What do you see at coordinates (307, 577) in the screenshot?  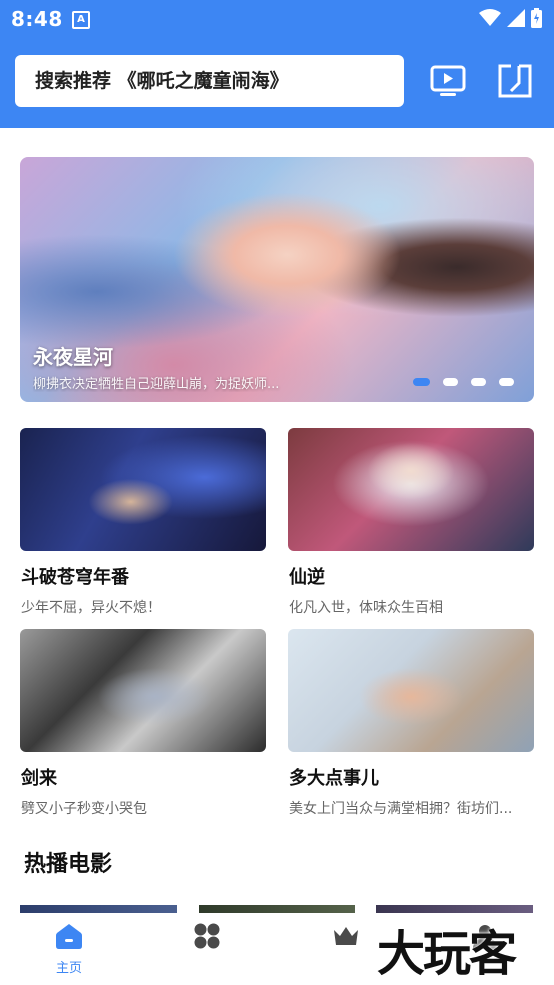 I see `video-title: 仙逆` at bounding box center [307, 577].